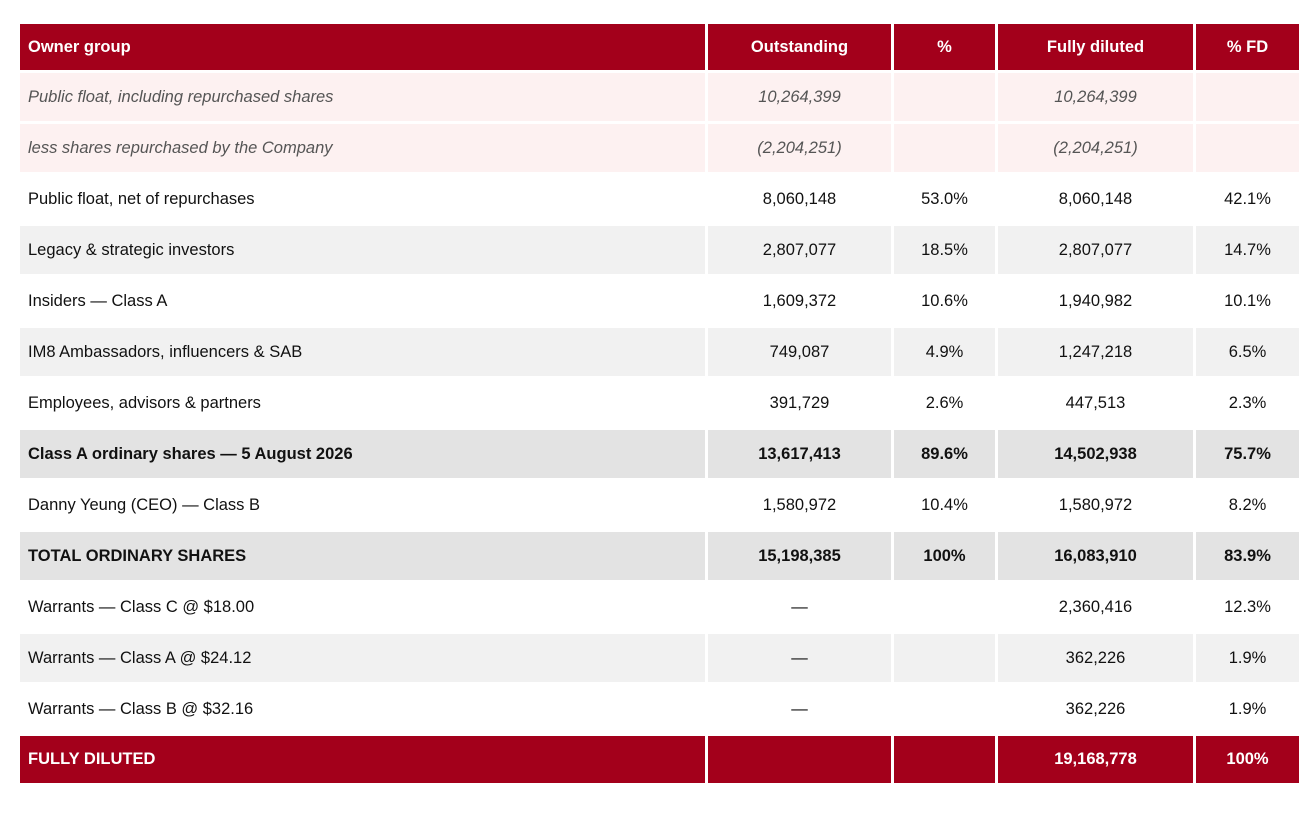 The height and width of the screenshot is (814, 1310). What do you see at coordinates (946, 200) in the screenshot?
I see `cell-pct: 53.0%` at bounding box center [946, 200].